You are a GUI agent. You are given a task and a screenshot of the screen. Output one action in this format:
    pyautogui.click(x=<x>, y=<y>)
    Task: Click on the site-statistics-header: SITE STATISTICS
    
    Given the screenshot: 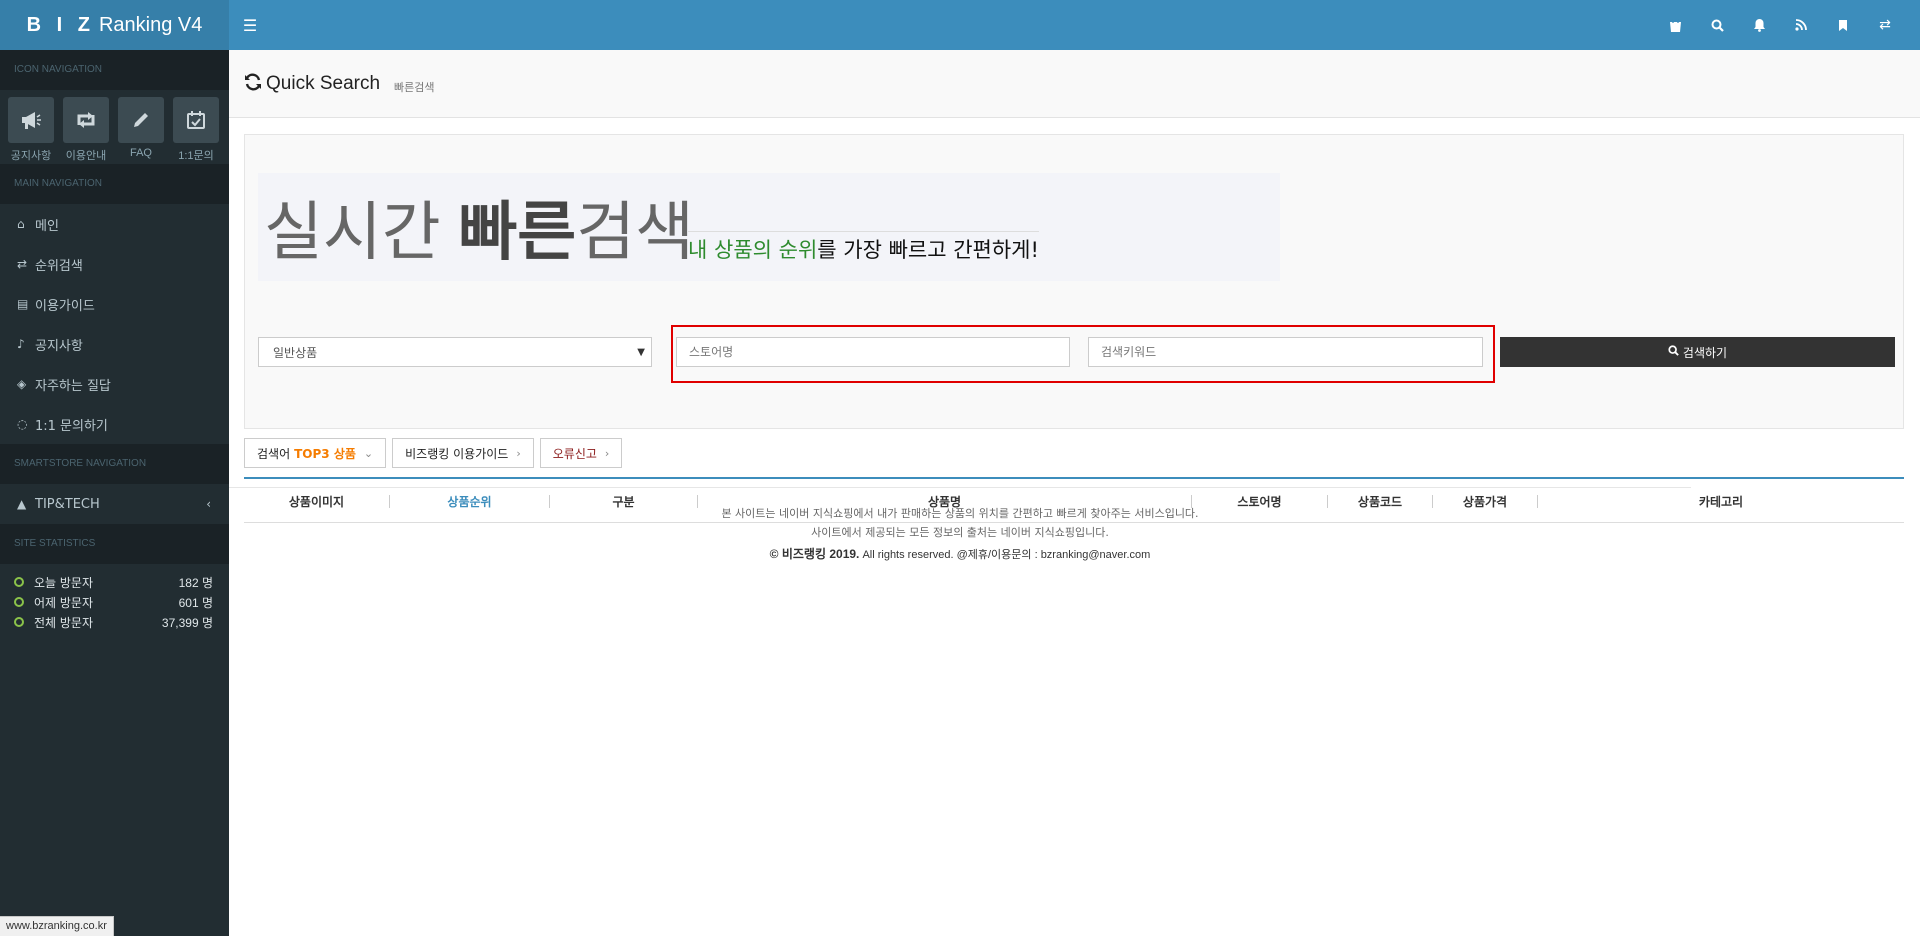 What is the action you would take?
    pyautogui.click(x=114, y=544)
    